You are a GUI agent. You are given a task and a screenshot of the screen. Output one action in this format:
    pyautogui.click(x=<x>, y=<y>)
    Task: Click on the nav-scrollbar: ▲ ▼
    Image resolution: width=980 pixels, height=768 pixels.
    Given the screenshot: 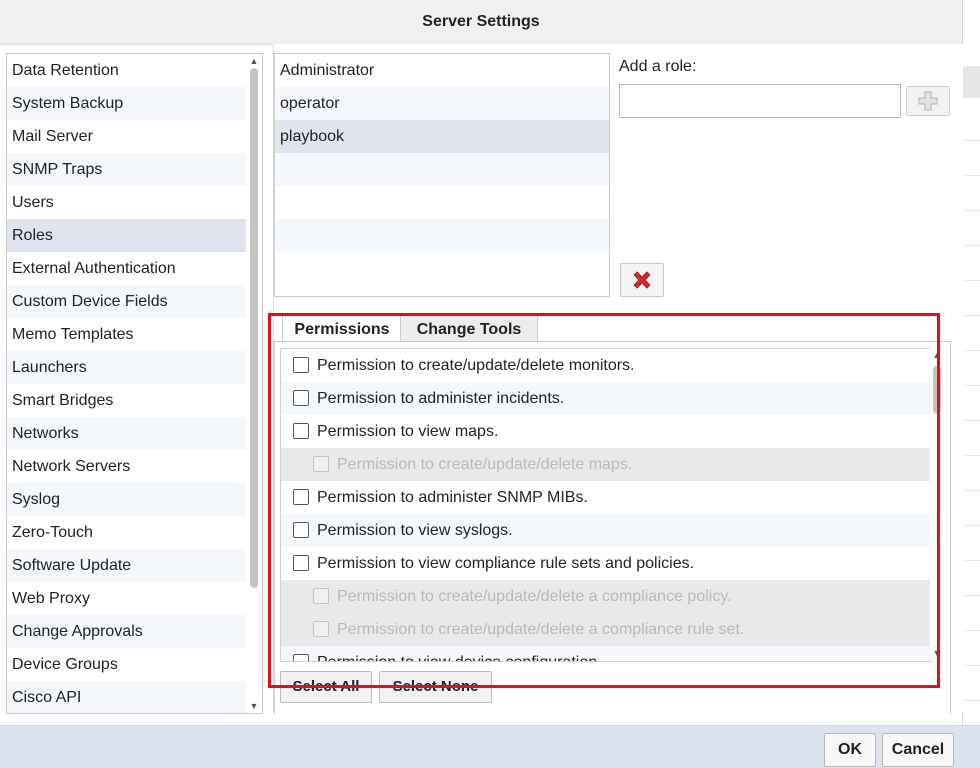 What is the action you would take?
    pyautogui.click(x=254, y=383)
    